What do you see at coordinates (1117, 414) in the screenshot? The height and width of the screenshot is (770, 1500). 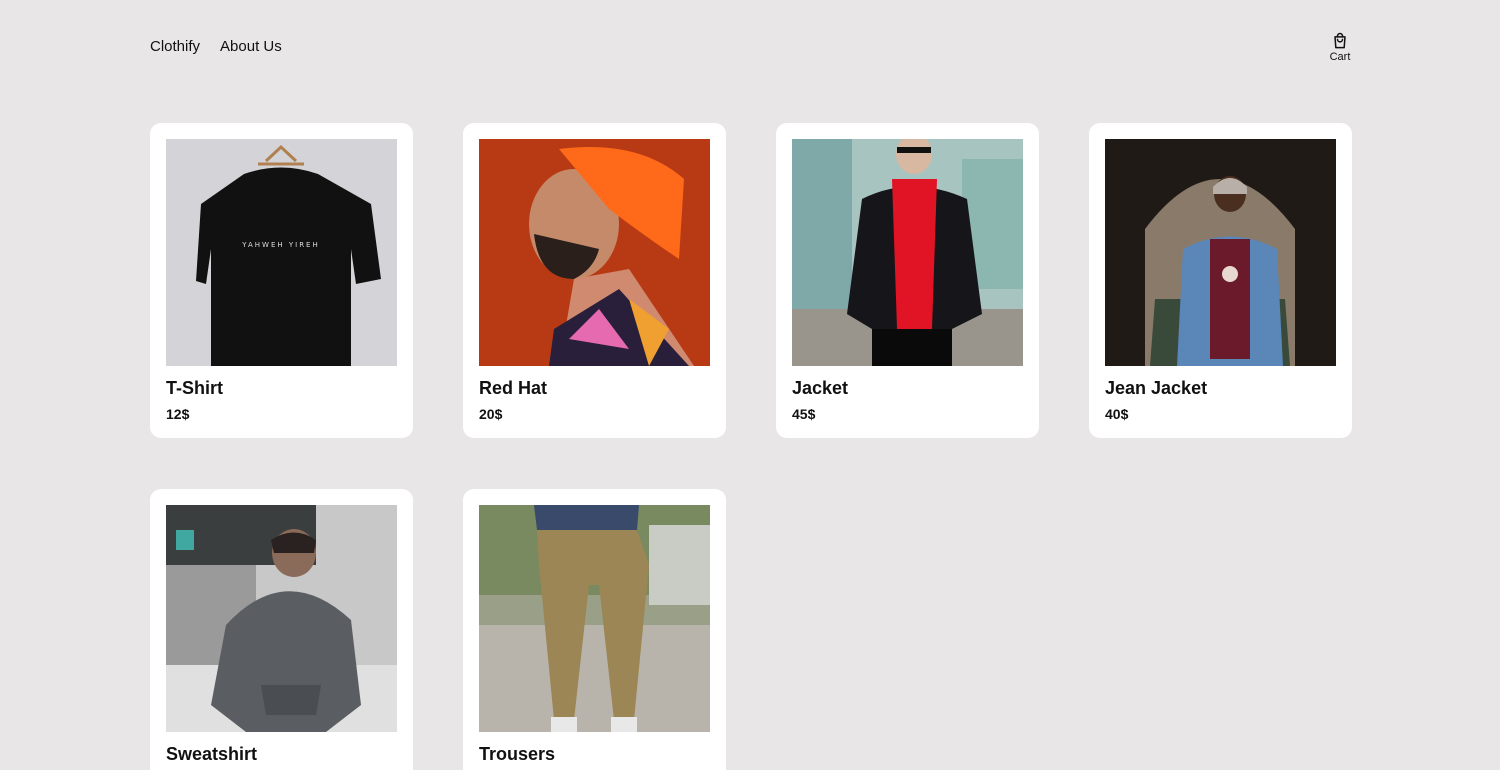 I see `product-price: 40$` at bounding box center [1117, 414].